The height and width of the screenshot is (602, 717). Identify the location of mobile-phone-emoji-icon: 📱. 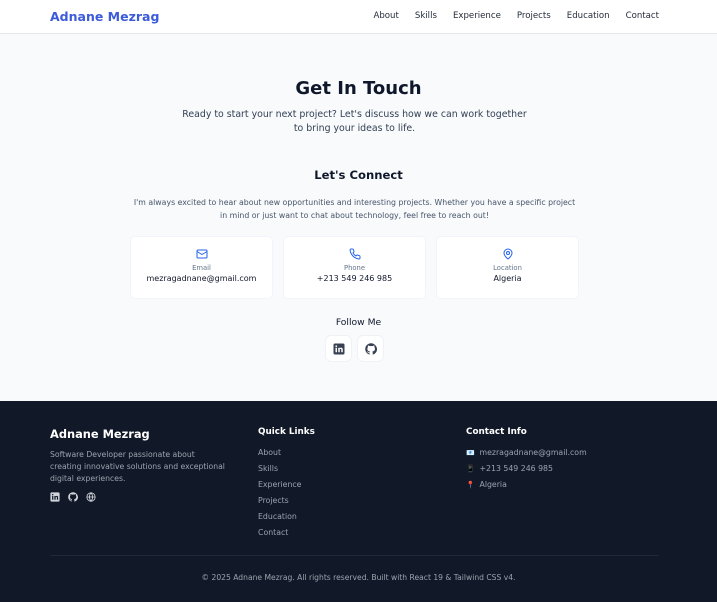
(470, 469).